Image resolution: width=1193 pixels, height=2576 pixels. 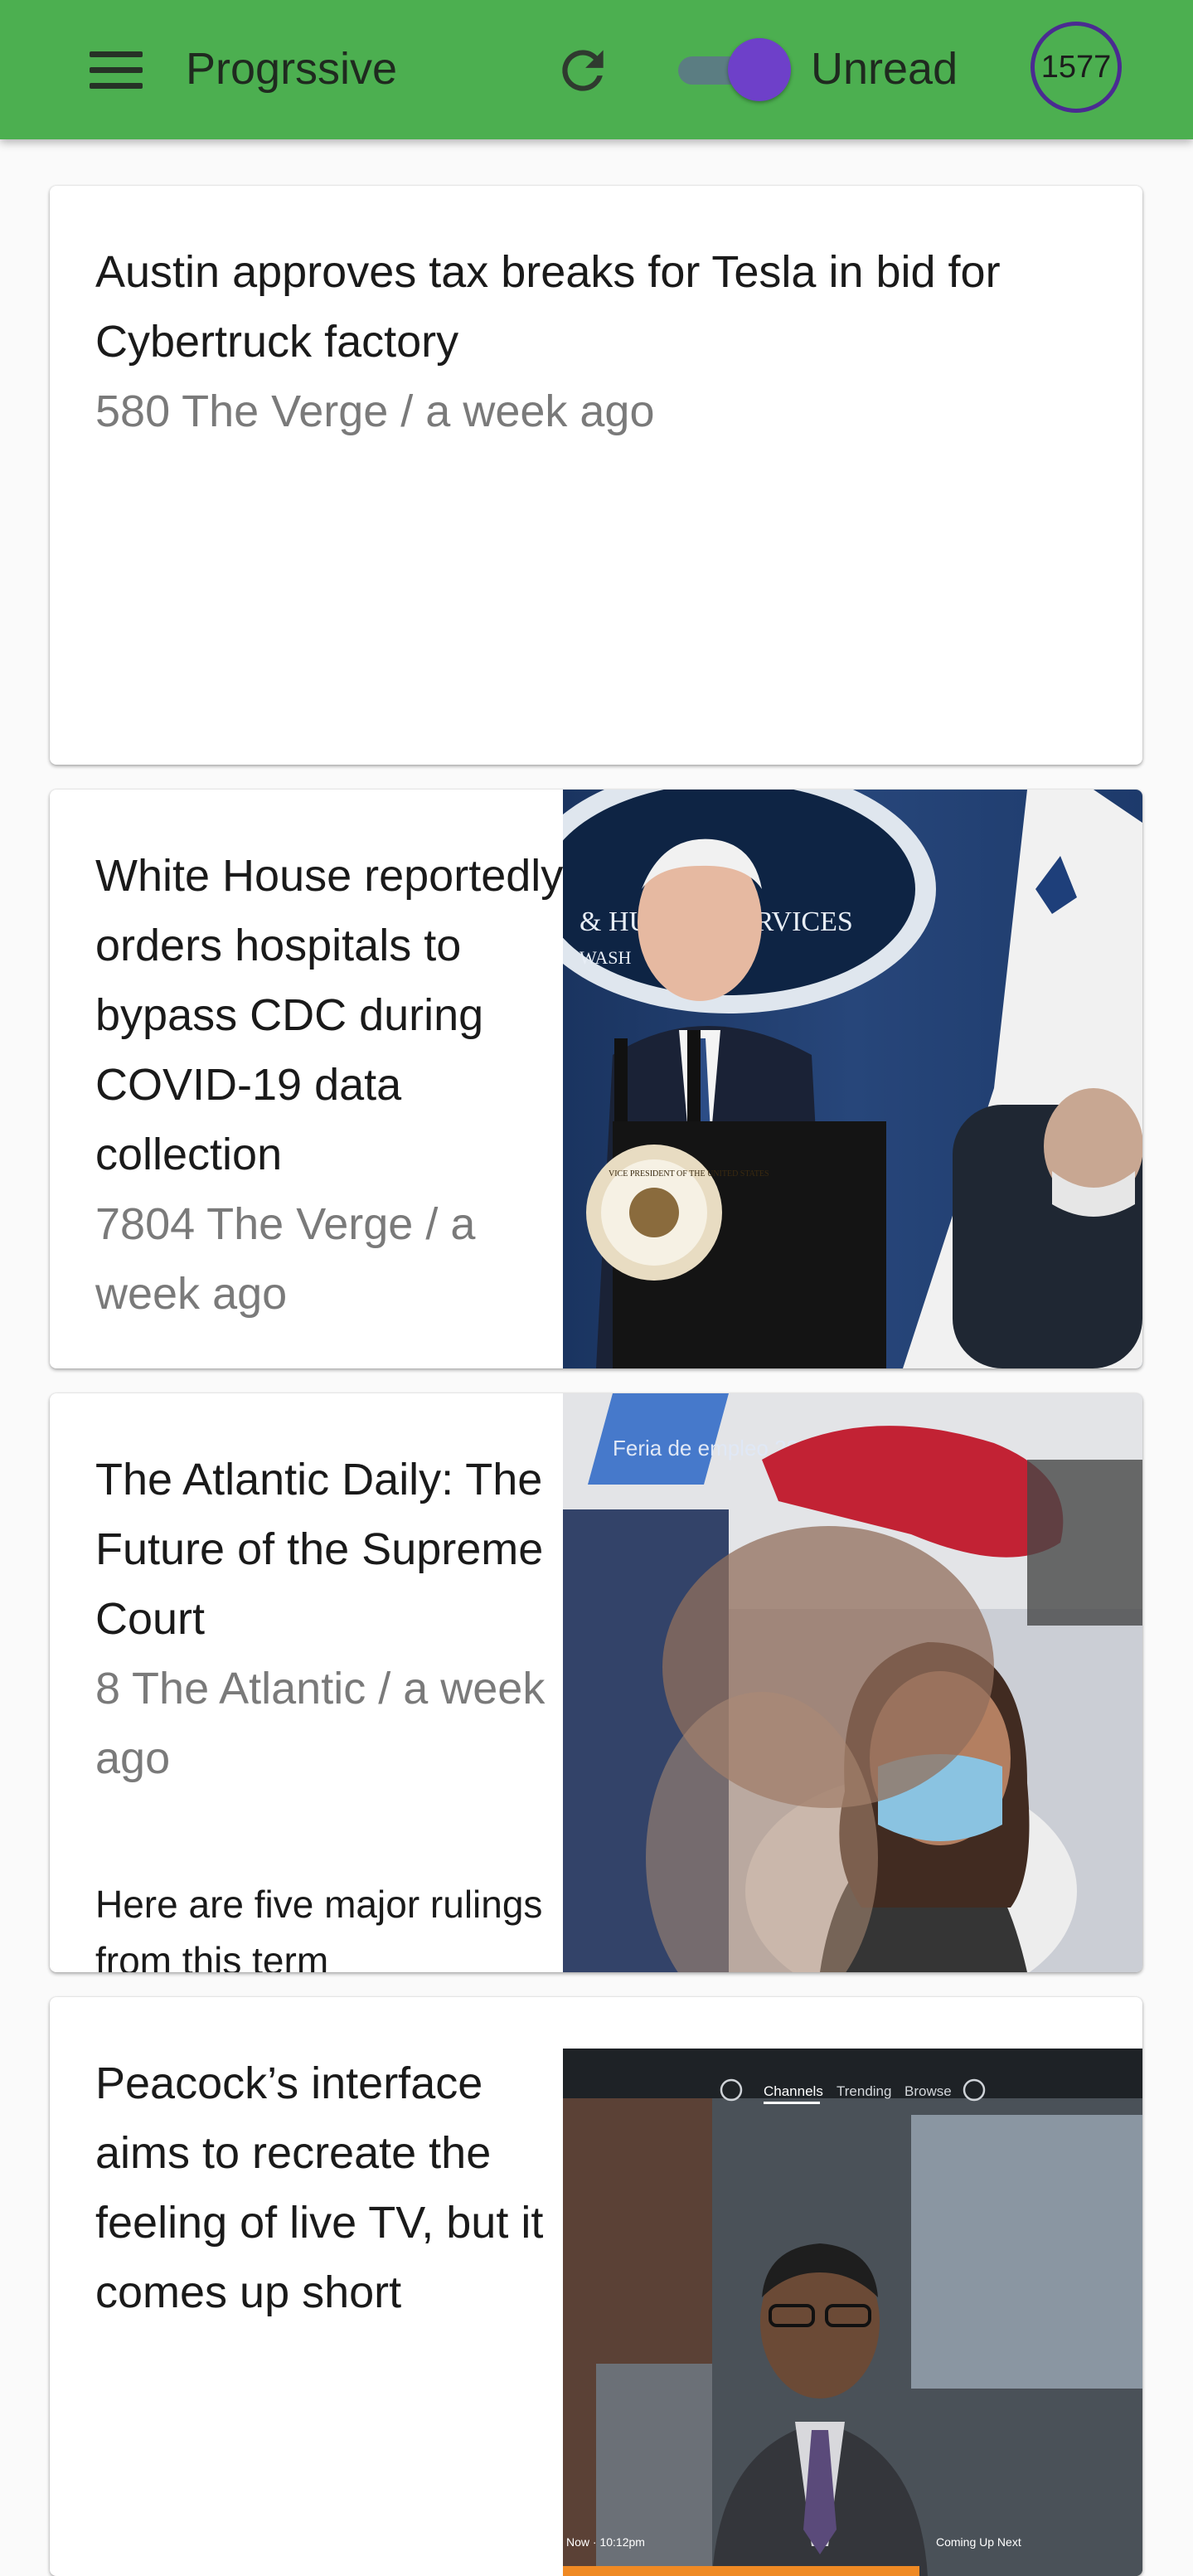 I want to click on unread-toggle-label: Unread, so click(x=884, y=69).